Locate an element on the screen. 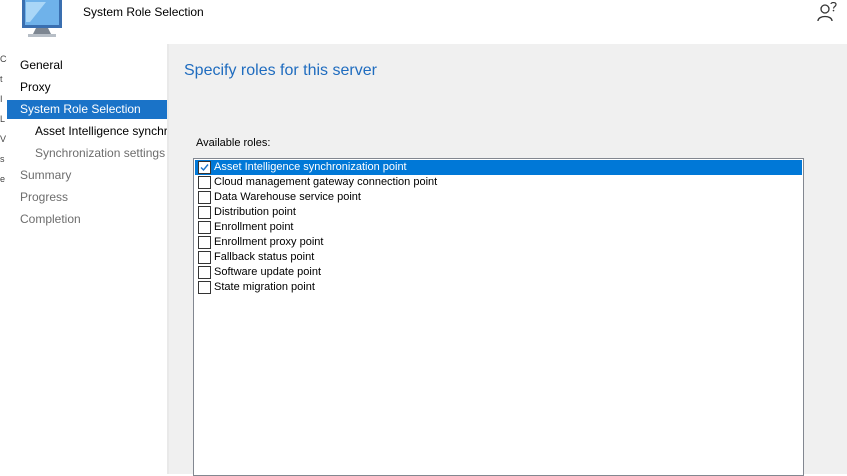 Image resolution: width=847 pixels, height=476 pixels. role-label: Distribution point is located at coordinates (255, 212).